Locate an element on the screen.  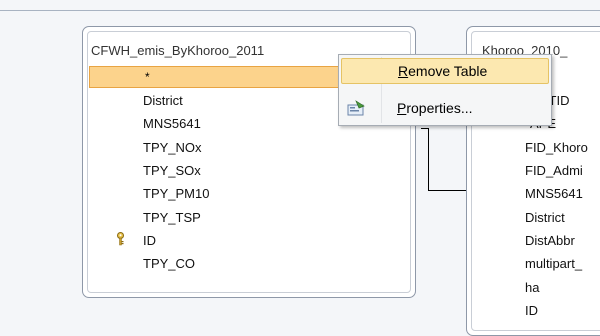
properties-icon is located at coordinates (356, 108).